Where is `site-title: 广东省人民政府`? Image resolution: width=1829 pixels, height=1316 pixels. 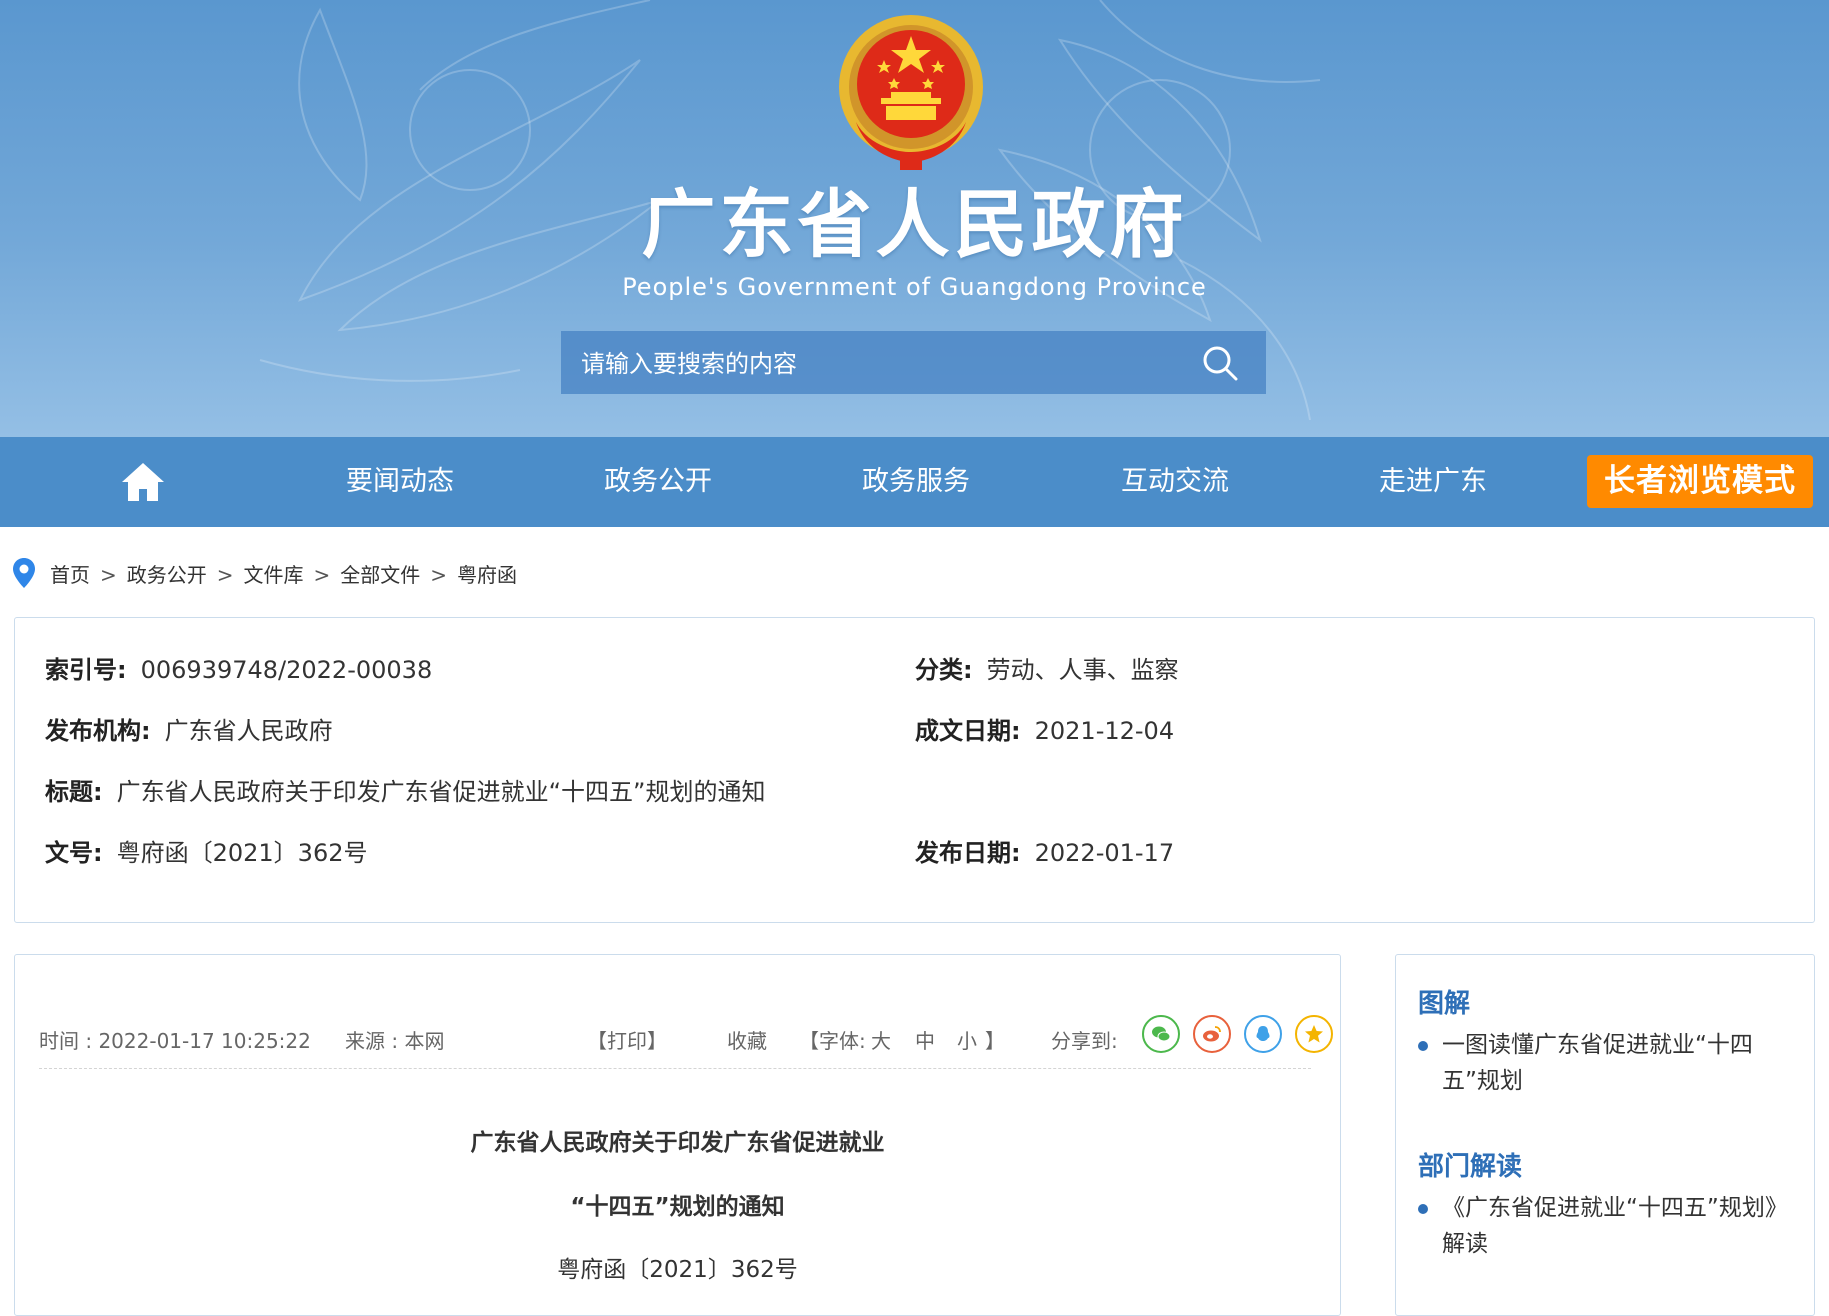 site-title: 广东省人民政府 is located at coordinates (914, 225).